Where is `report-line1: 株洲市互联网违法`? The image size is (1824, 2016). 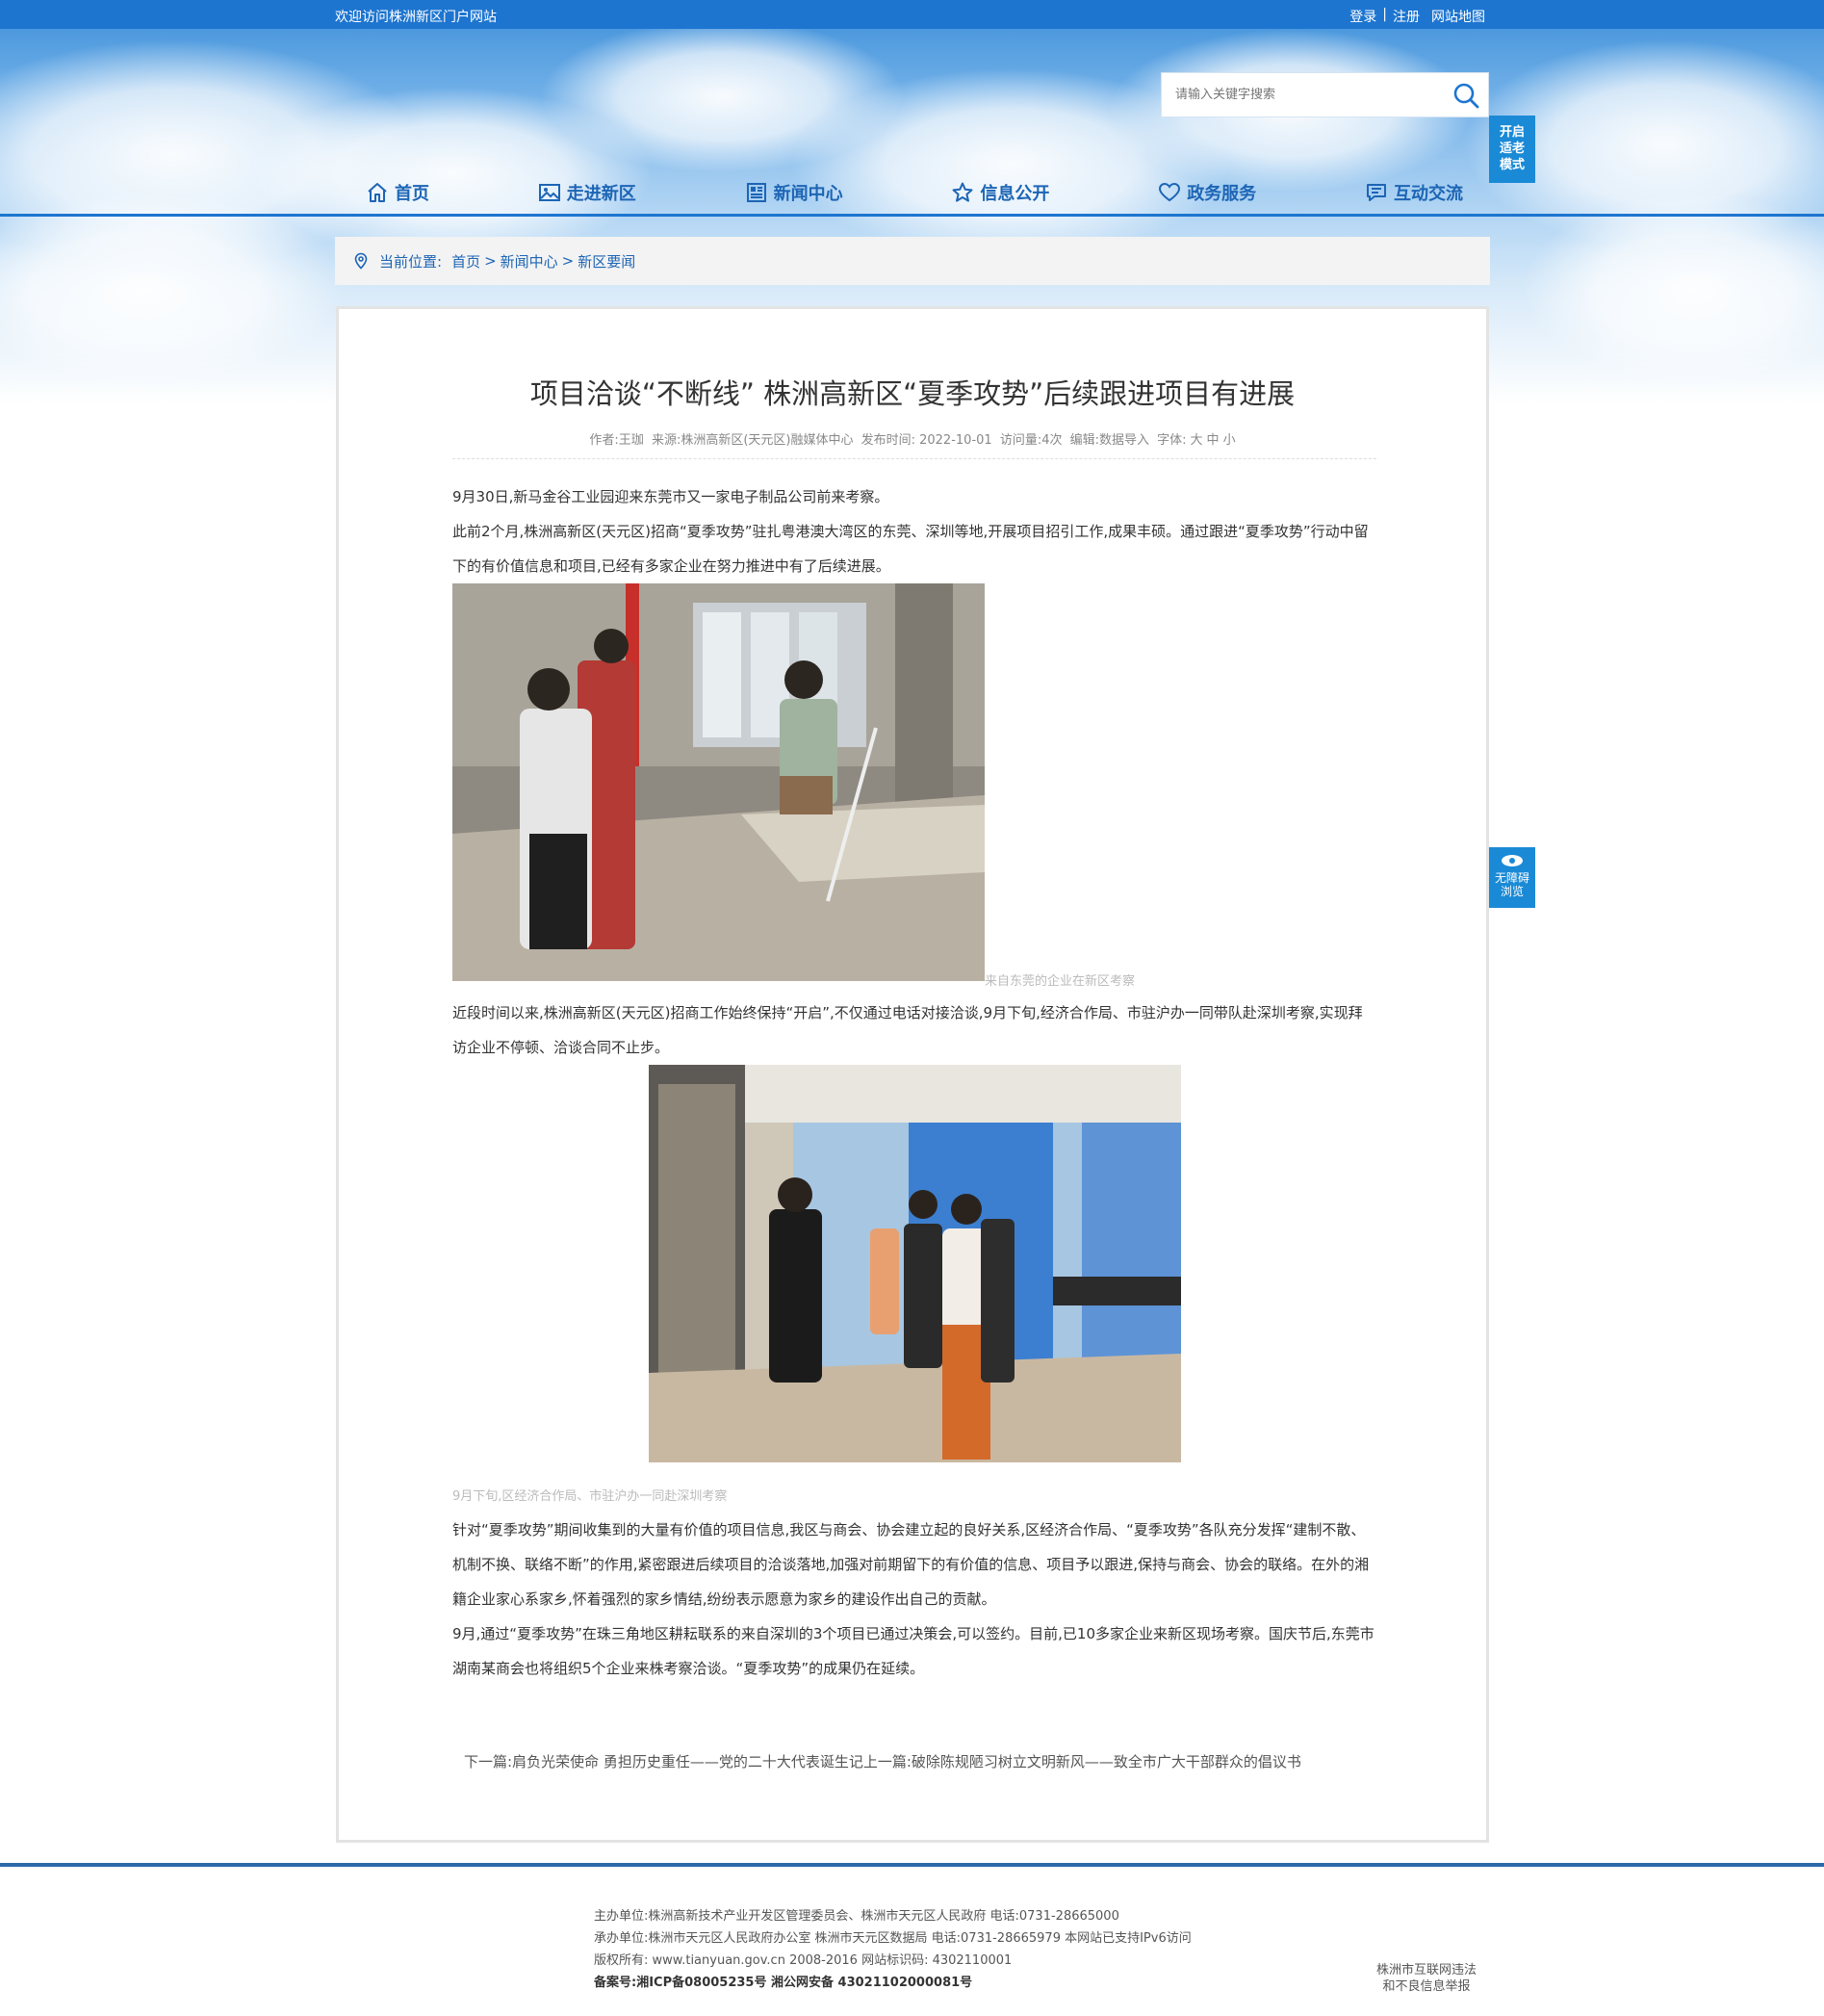 report-line1: 株洲市互联网违法 is located at coordinates (1427, 1970).